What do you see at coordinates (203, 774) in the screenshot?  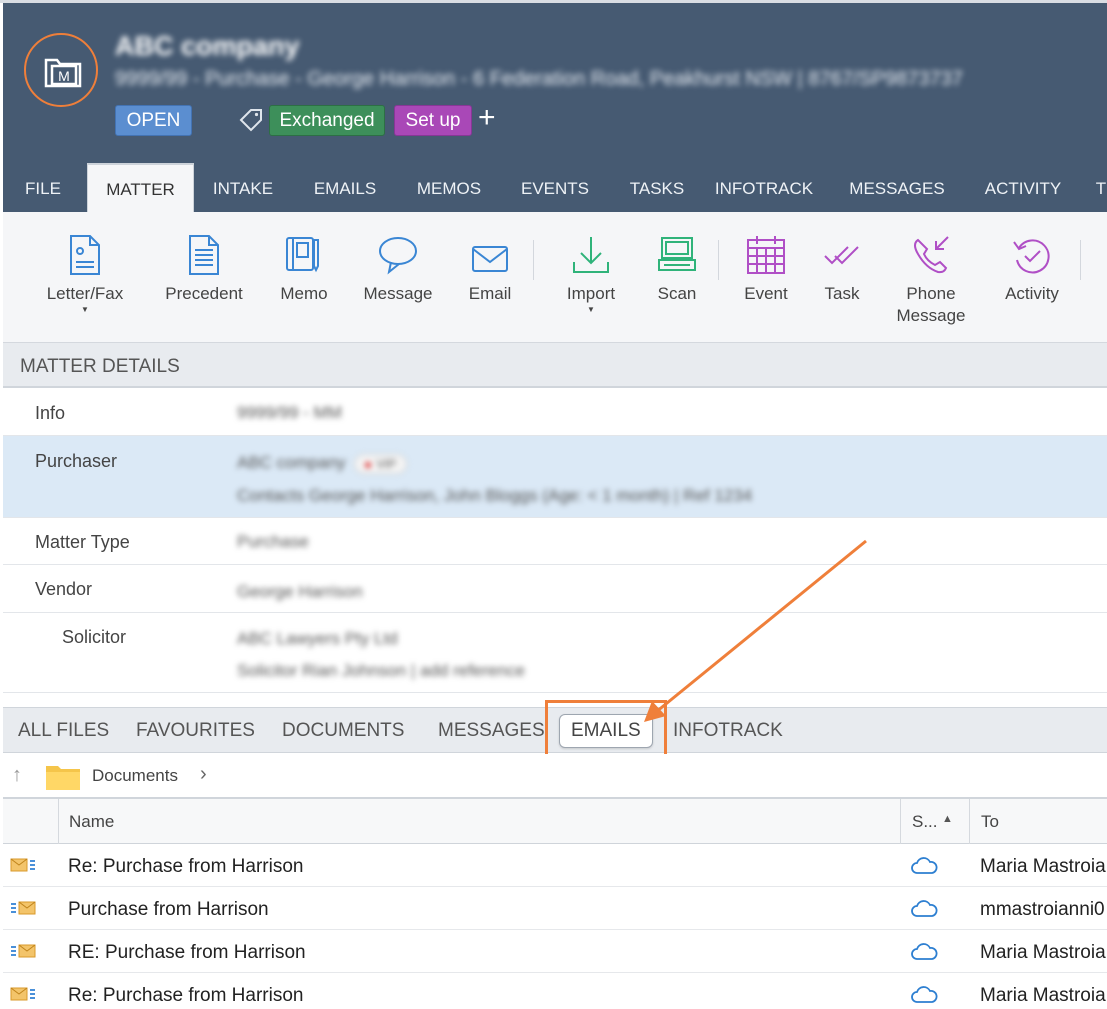 I see `chevron-right-icon: ›` at bounding box center [203, 774].